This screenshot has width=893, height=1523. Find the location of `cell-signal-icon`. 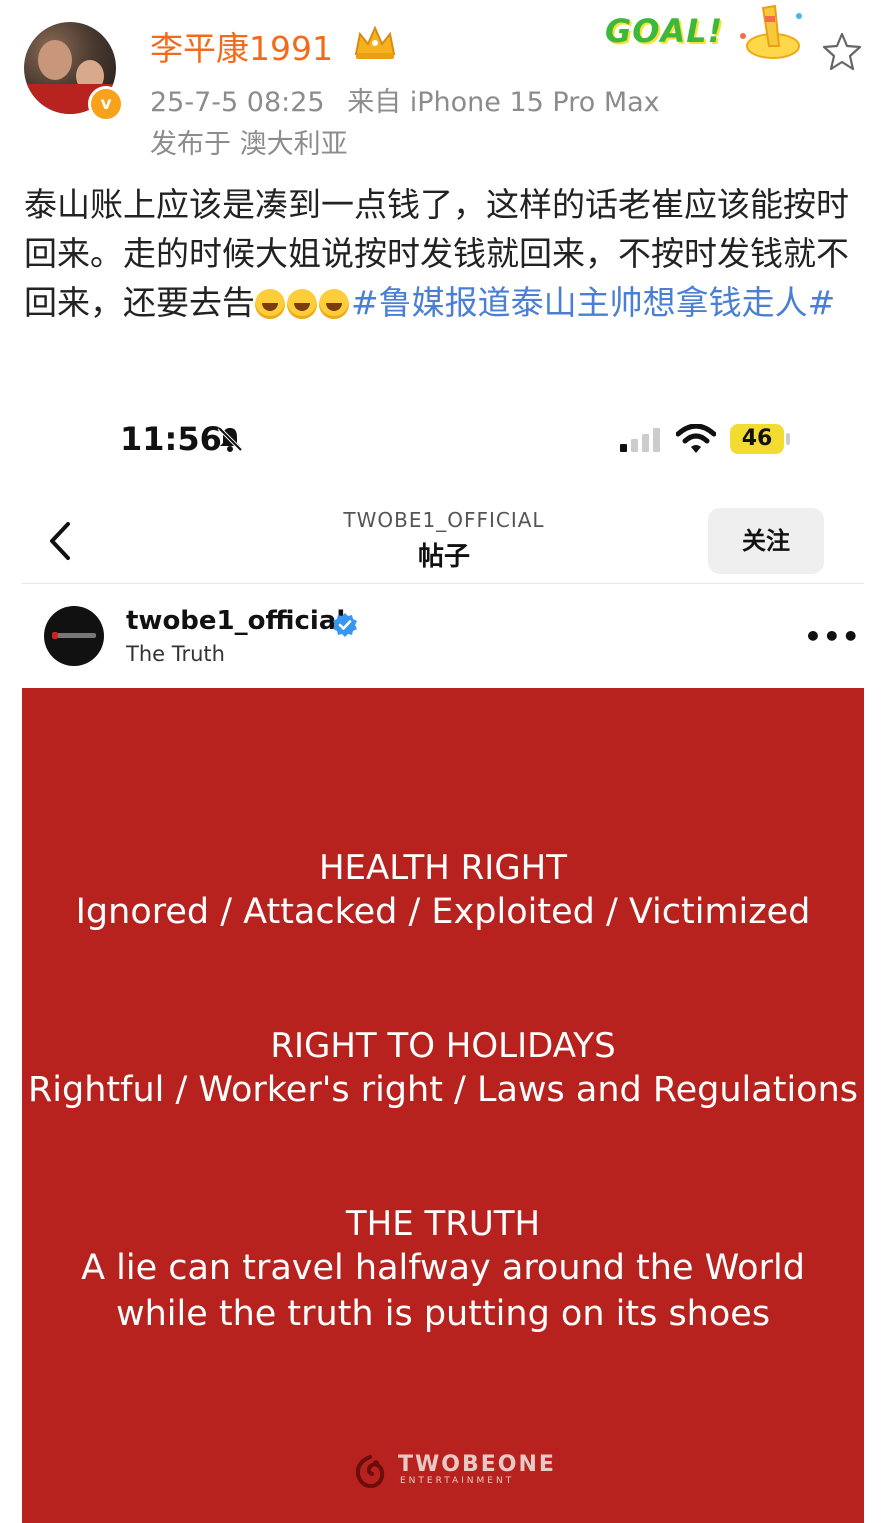

cell-signal-icon is located at coordinates (640, 440).